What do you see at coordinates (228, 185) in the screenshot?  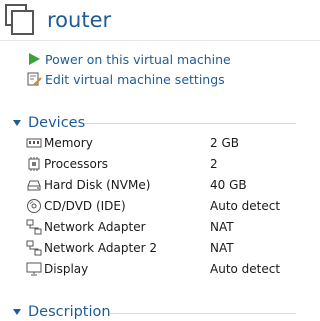 I see `device-value: 40 GB` at bounding box center [228, 185].